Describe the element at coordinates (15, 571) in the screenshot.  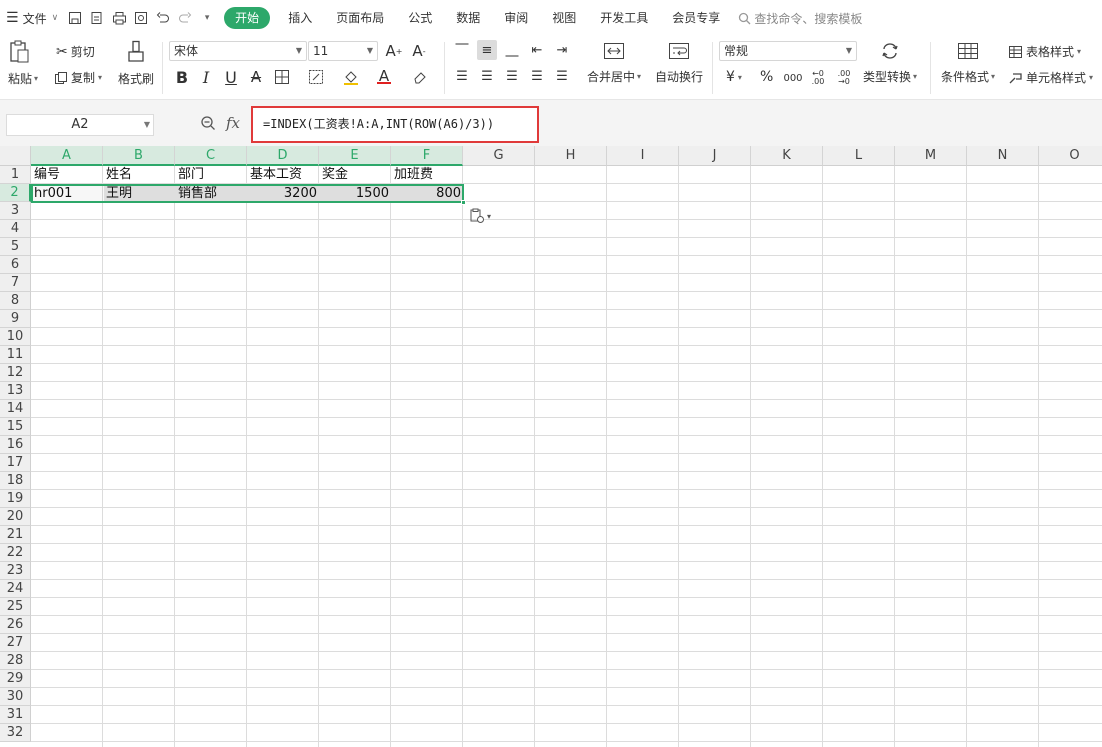
I see `row-header-23: 23` at that location.